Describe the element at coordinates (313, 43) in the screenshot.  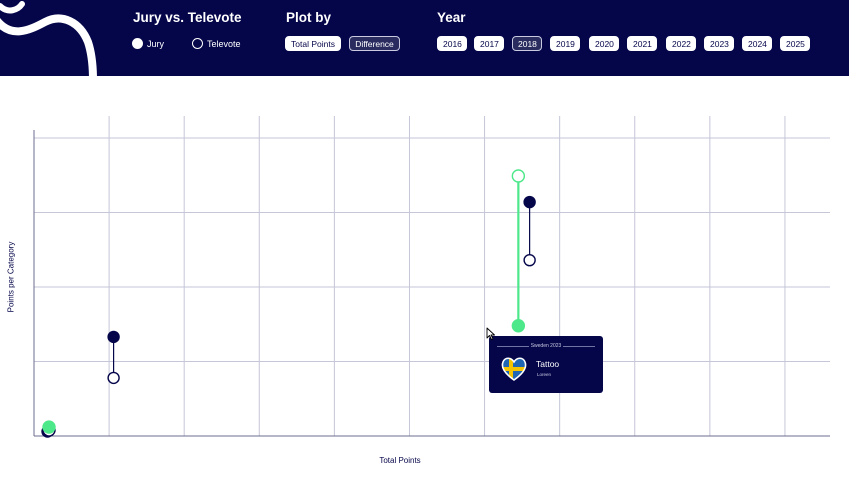
I see `plot-total-points-button: Total Points` at that location.